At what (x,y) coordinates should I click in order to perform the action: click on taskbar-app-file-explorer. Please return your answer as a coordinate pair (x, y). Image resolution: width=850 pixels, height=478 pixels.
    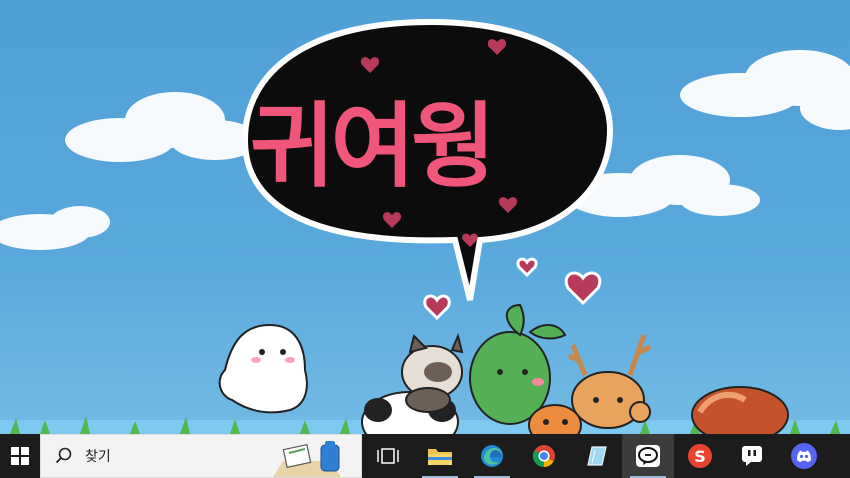
    Looking at the image, I should click on (440, 456).